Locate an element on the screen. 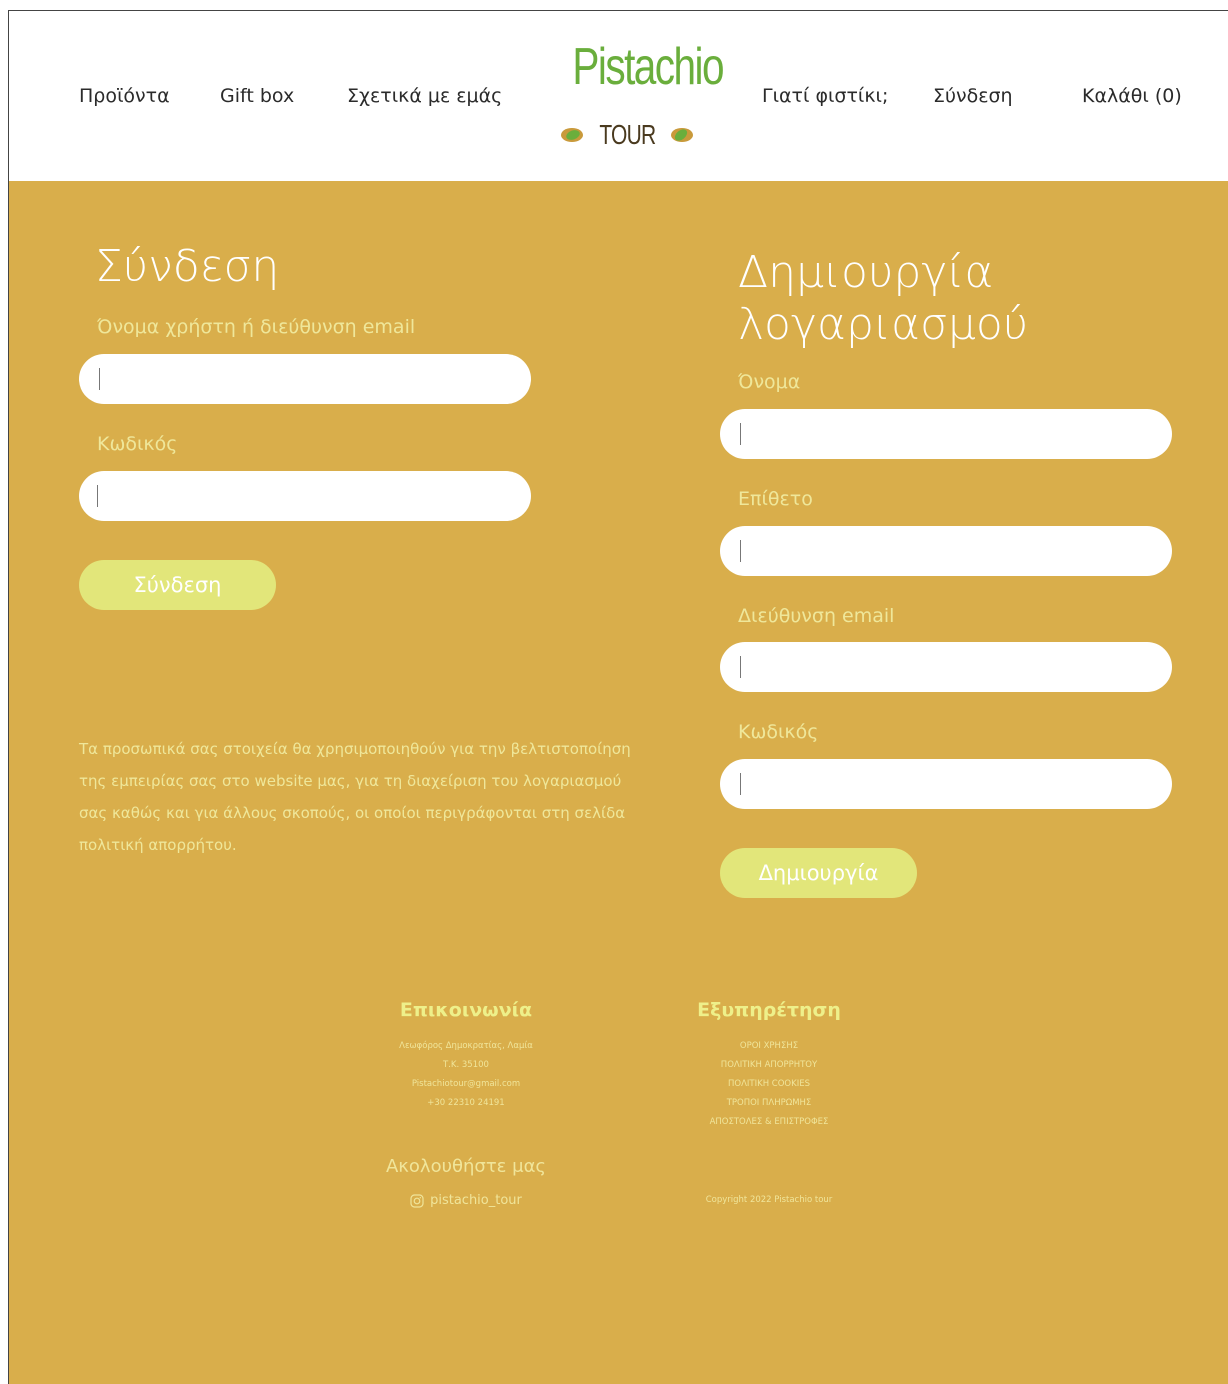 This screenshot has width=1228, height=1384. logo-subline: TOUR is located at coordinates (627, 135).